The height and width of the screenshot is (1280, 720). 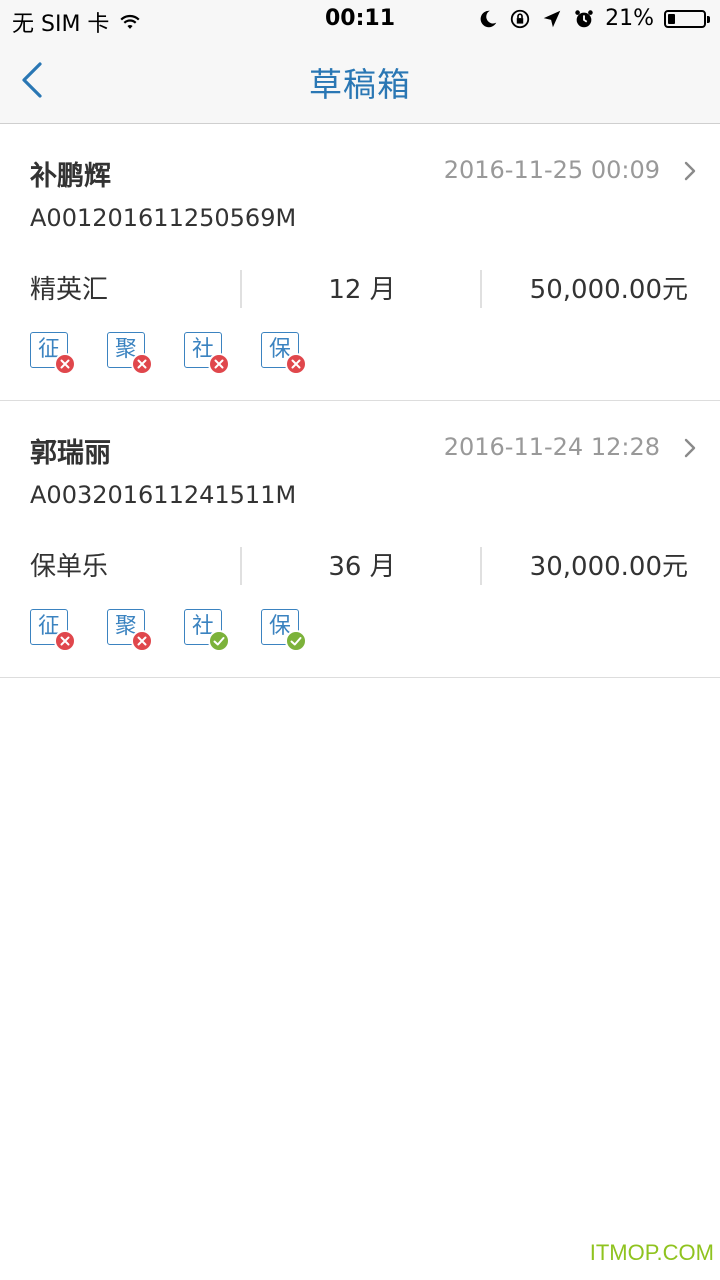 I want to click on page-title: 草稿箱, so click(x=360, y=84).